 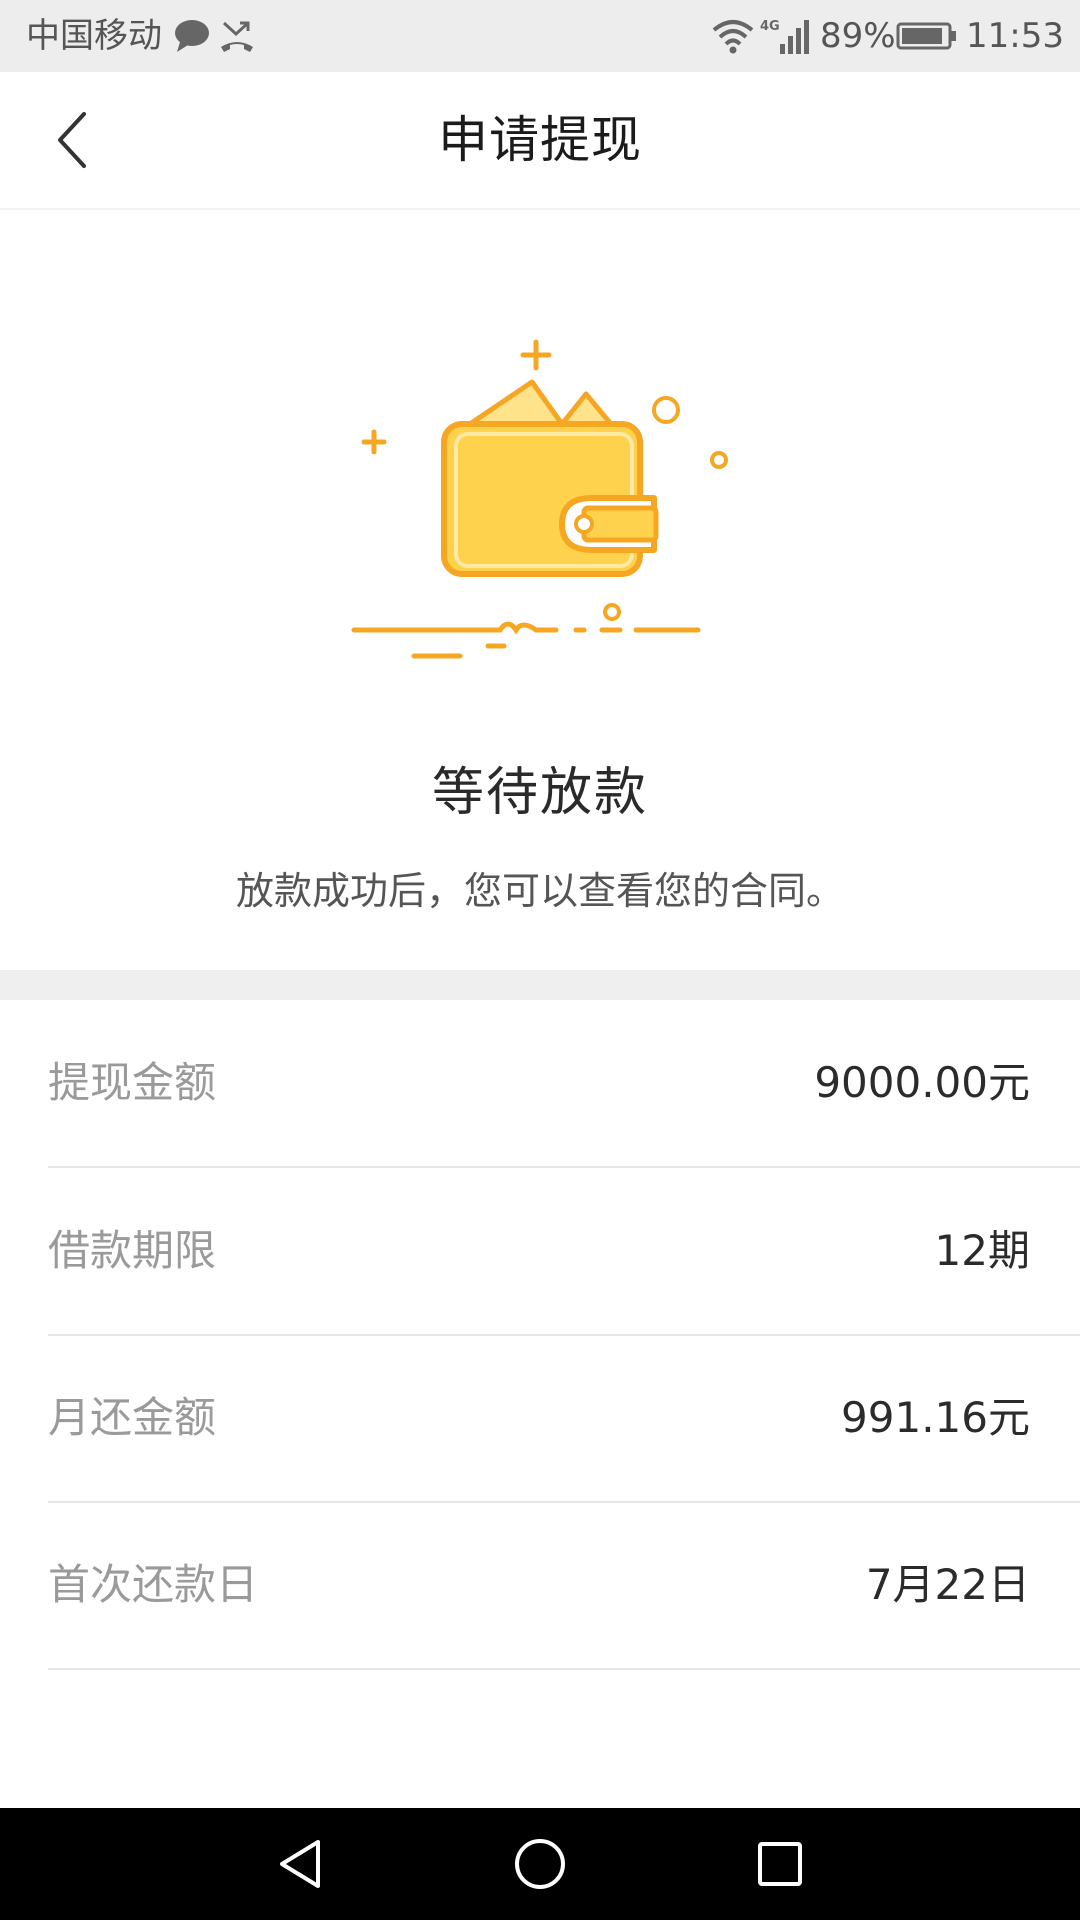 What do you see at coordinates (770, 26) in the screenshot?
I see `network-type-label: 4G` at bounding box center [770, 26].